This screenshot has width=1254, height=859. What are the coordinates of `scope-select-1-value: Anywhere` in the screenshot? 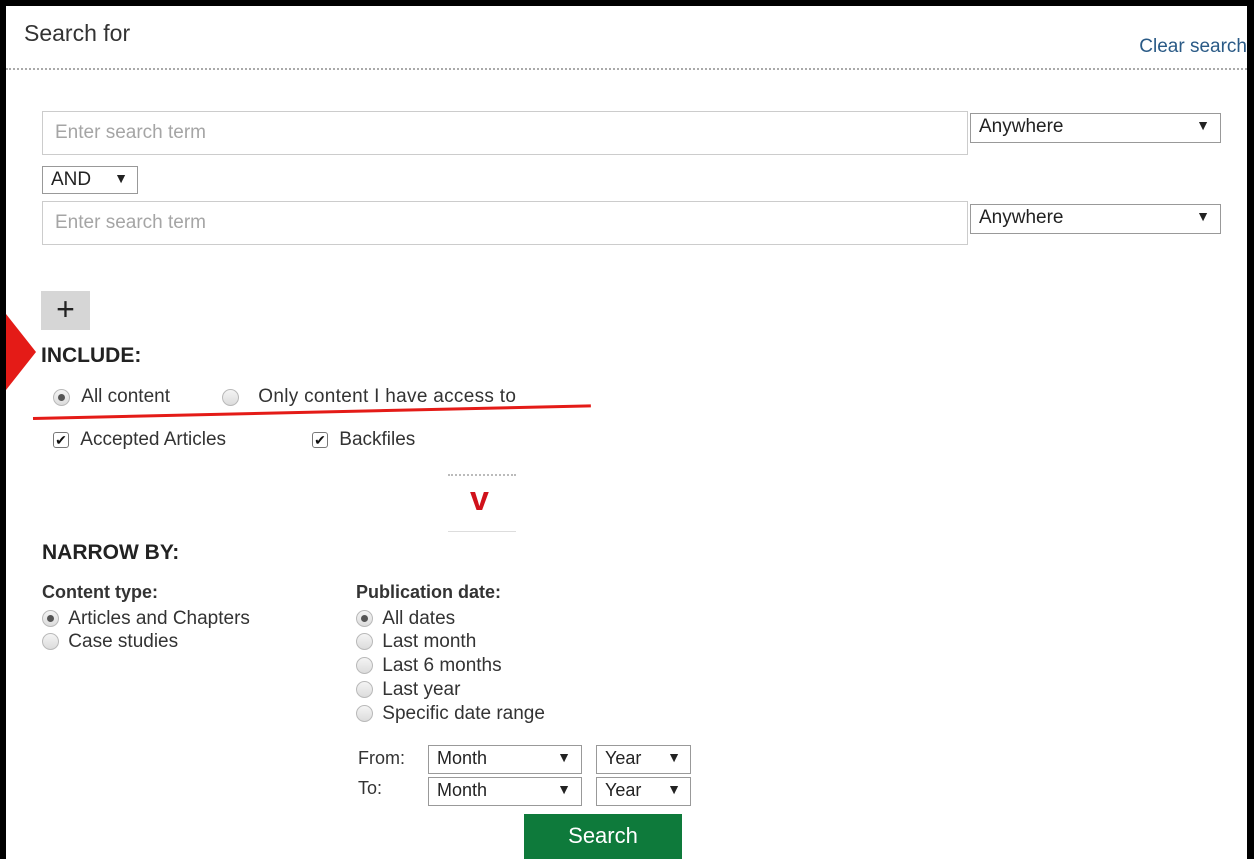 It's located at (1021, 126).